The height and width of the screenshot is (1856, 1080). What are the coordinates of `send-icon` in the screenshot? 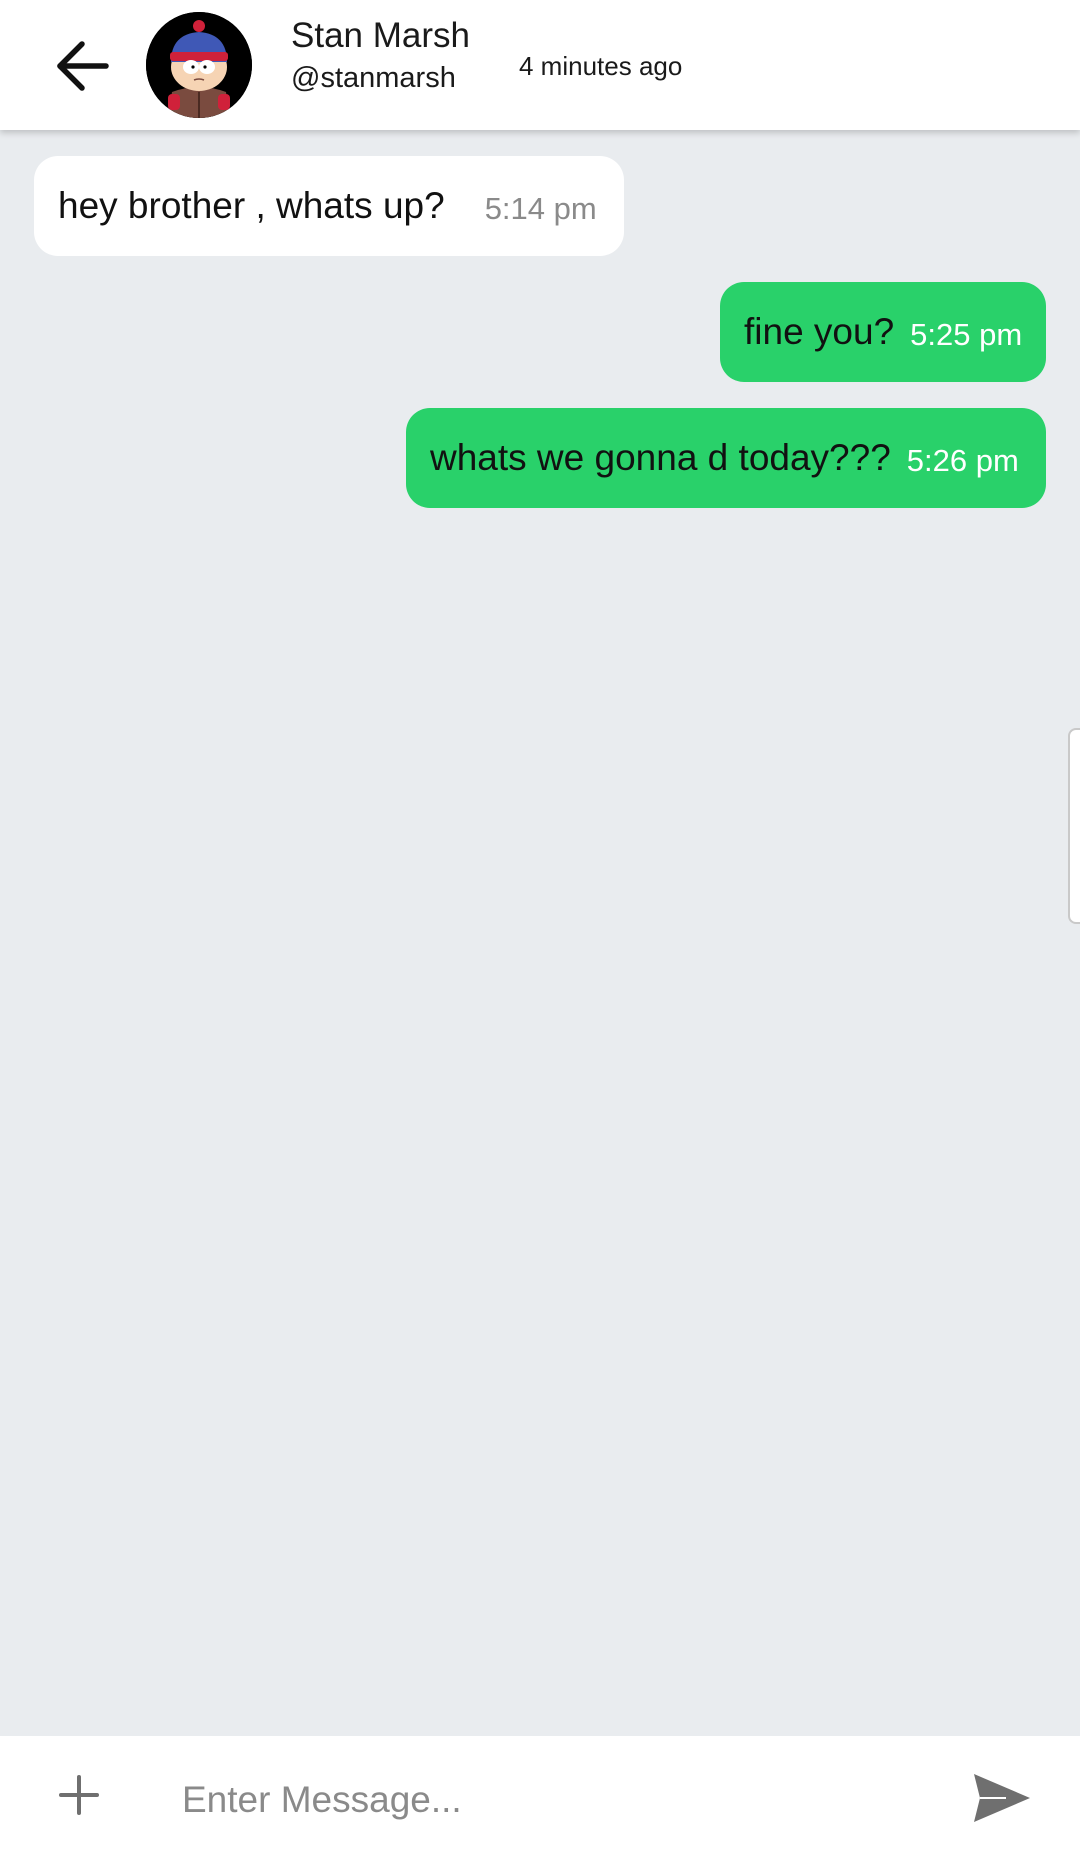 It's located at (1002, 1798).